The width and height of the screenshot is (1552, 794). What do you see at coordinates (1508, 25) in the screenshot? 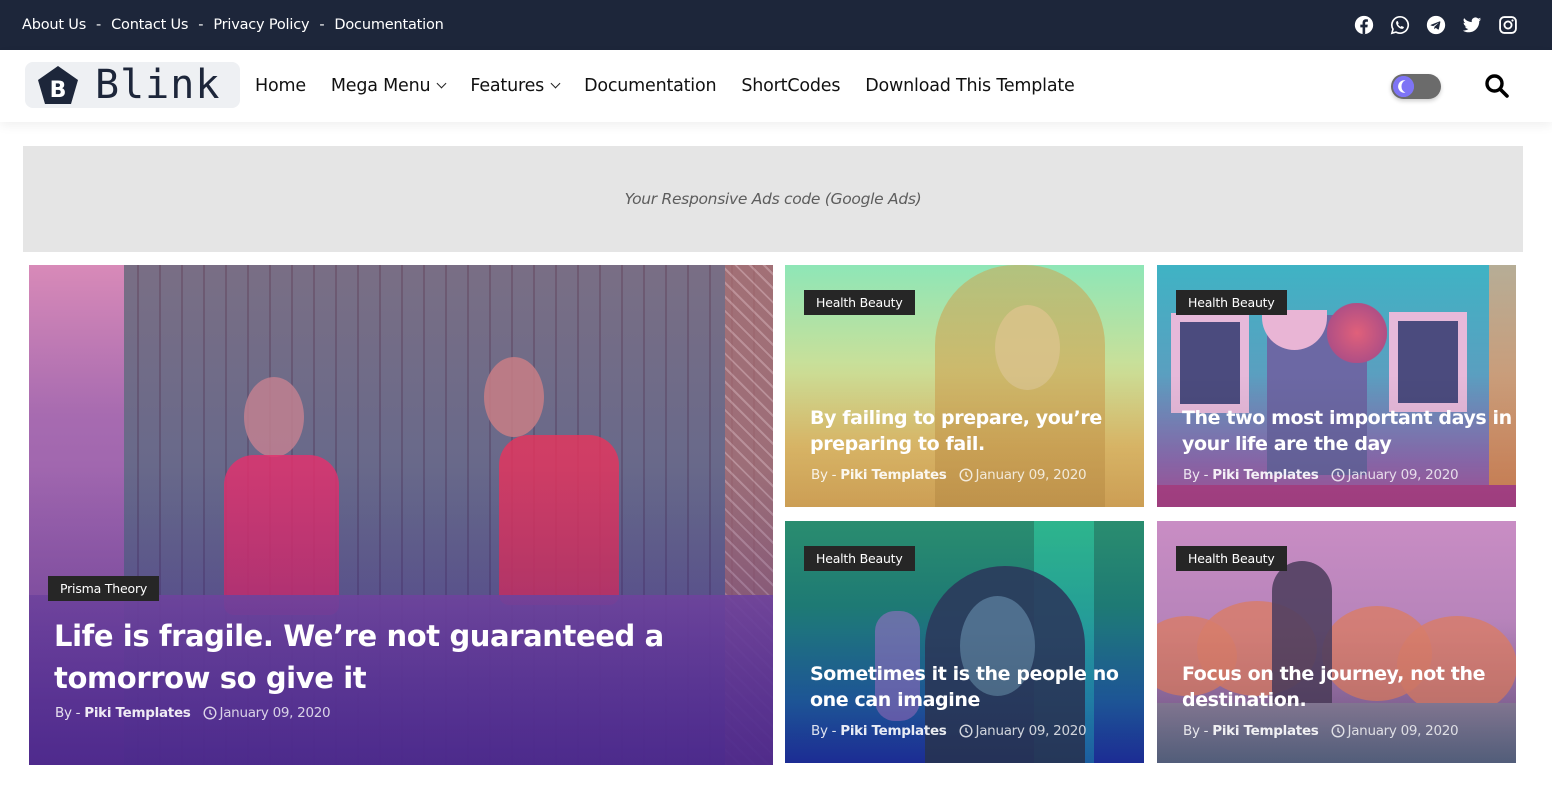
I see `instagram-icon` at bounding box center [1508, 25].